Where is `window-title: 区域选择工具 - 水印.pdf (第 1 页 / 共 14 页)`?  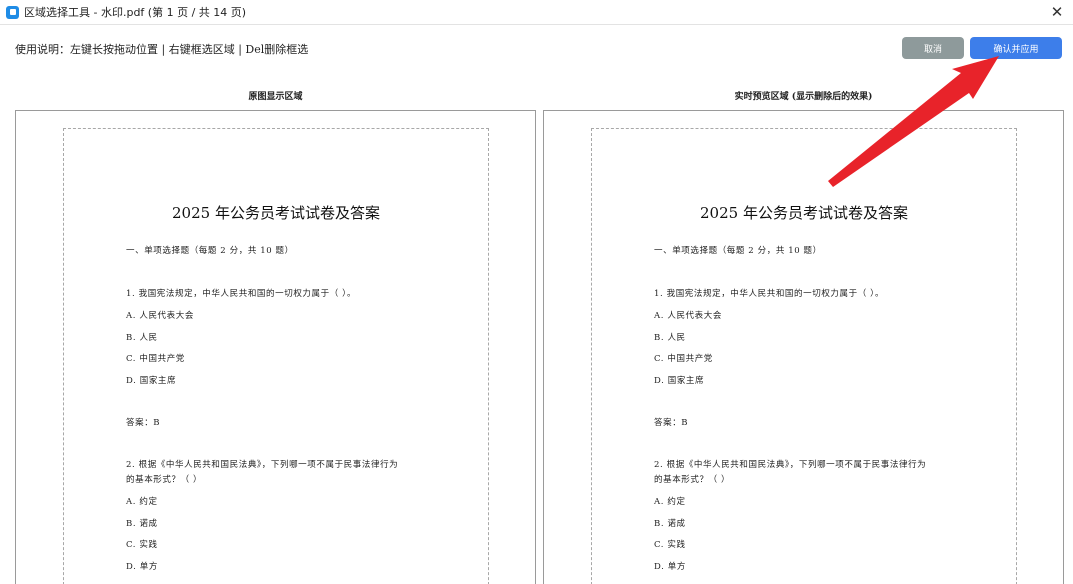
window-title: 区域选择工具 - 水印.pdf (第 1 页 / 共 14 页) is located at coordinates (135, 12).